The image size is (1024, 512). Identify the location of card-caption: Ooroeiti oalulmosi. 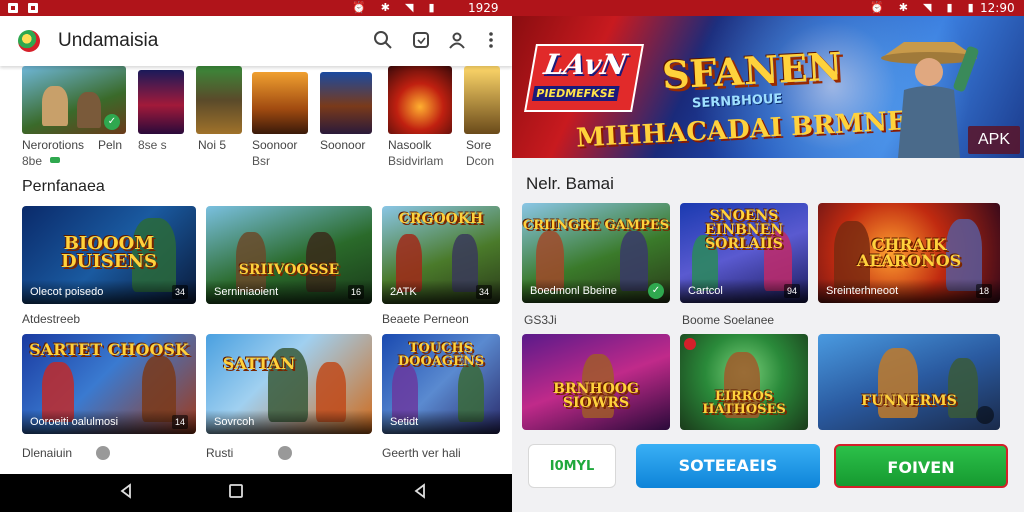
(74, 422).